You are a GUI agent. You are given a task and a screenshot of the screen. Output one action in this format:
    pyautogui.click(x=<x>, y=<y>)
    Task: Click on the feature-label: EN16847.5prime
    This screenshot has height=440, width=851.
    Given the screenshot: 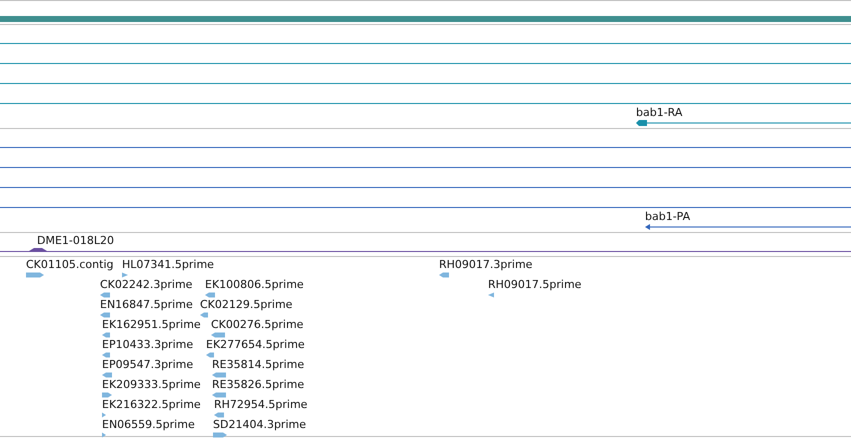 What is the action you would take?
    pyautogui.click(x=146, y=304)
    